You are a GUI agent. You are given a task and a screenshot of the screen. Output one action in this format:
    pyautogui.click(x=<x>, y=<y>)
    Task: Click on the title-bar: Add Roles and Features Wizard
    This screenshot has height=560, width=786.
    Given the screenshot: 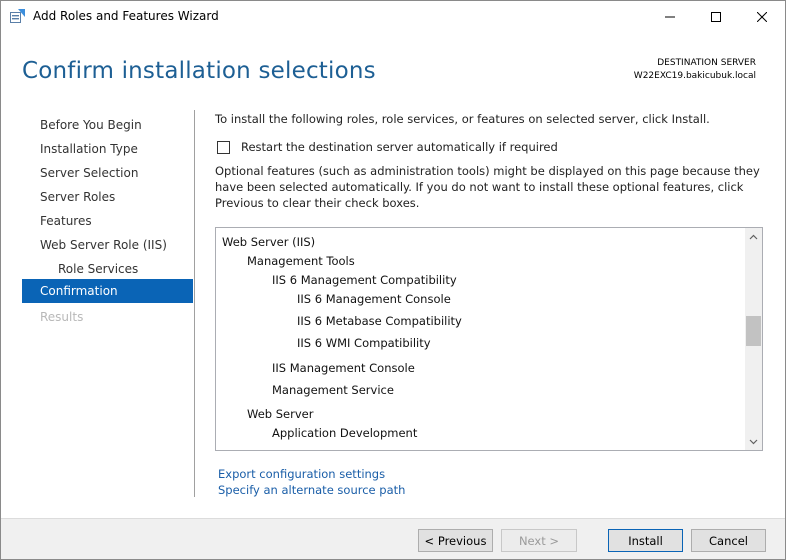 What is the action you would take?
    pyautogui.click(x=393, y=16)
    